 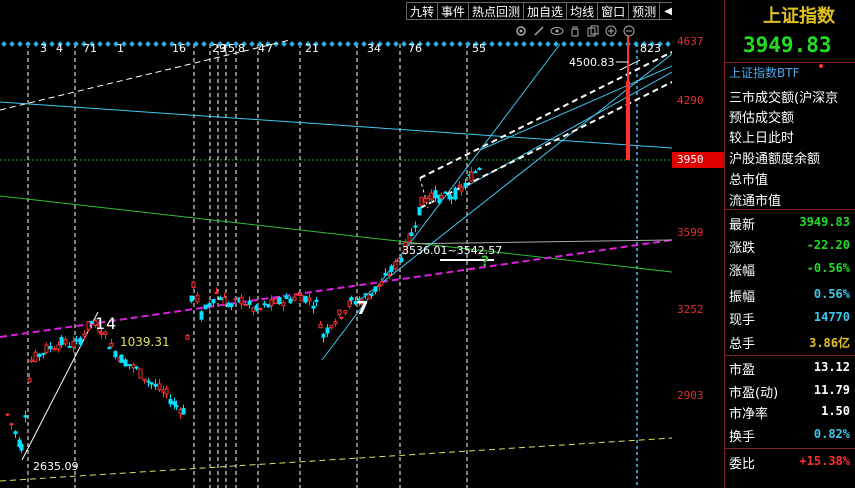 I want to click on wave-1-label: 1, so click(x=100, y=323).